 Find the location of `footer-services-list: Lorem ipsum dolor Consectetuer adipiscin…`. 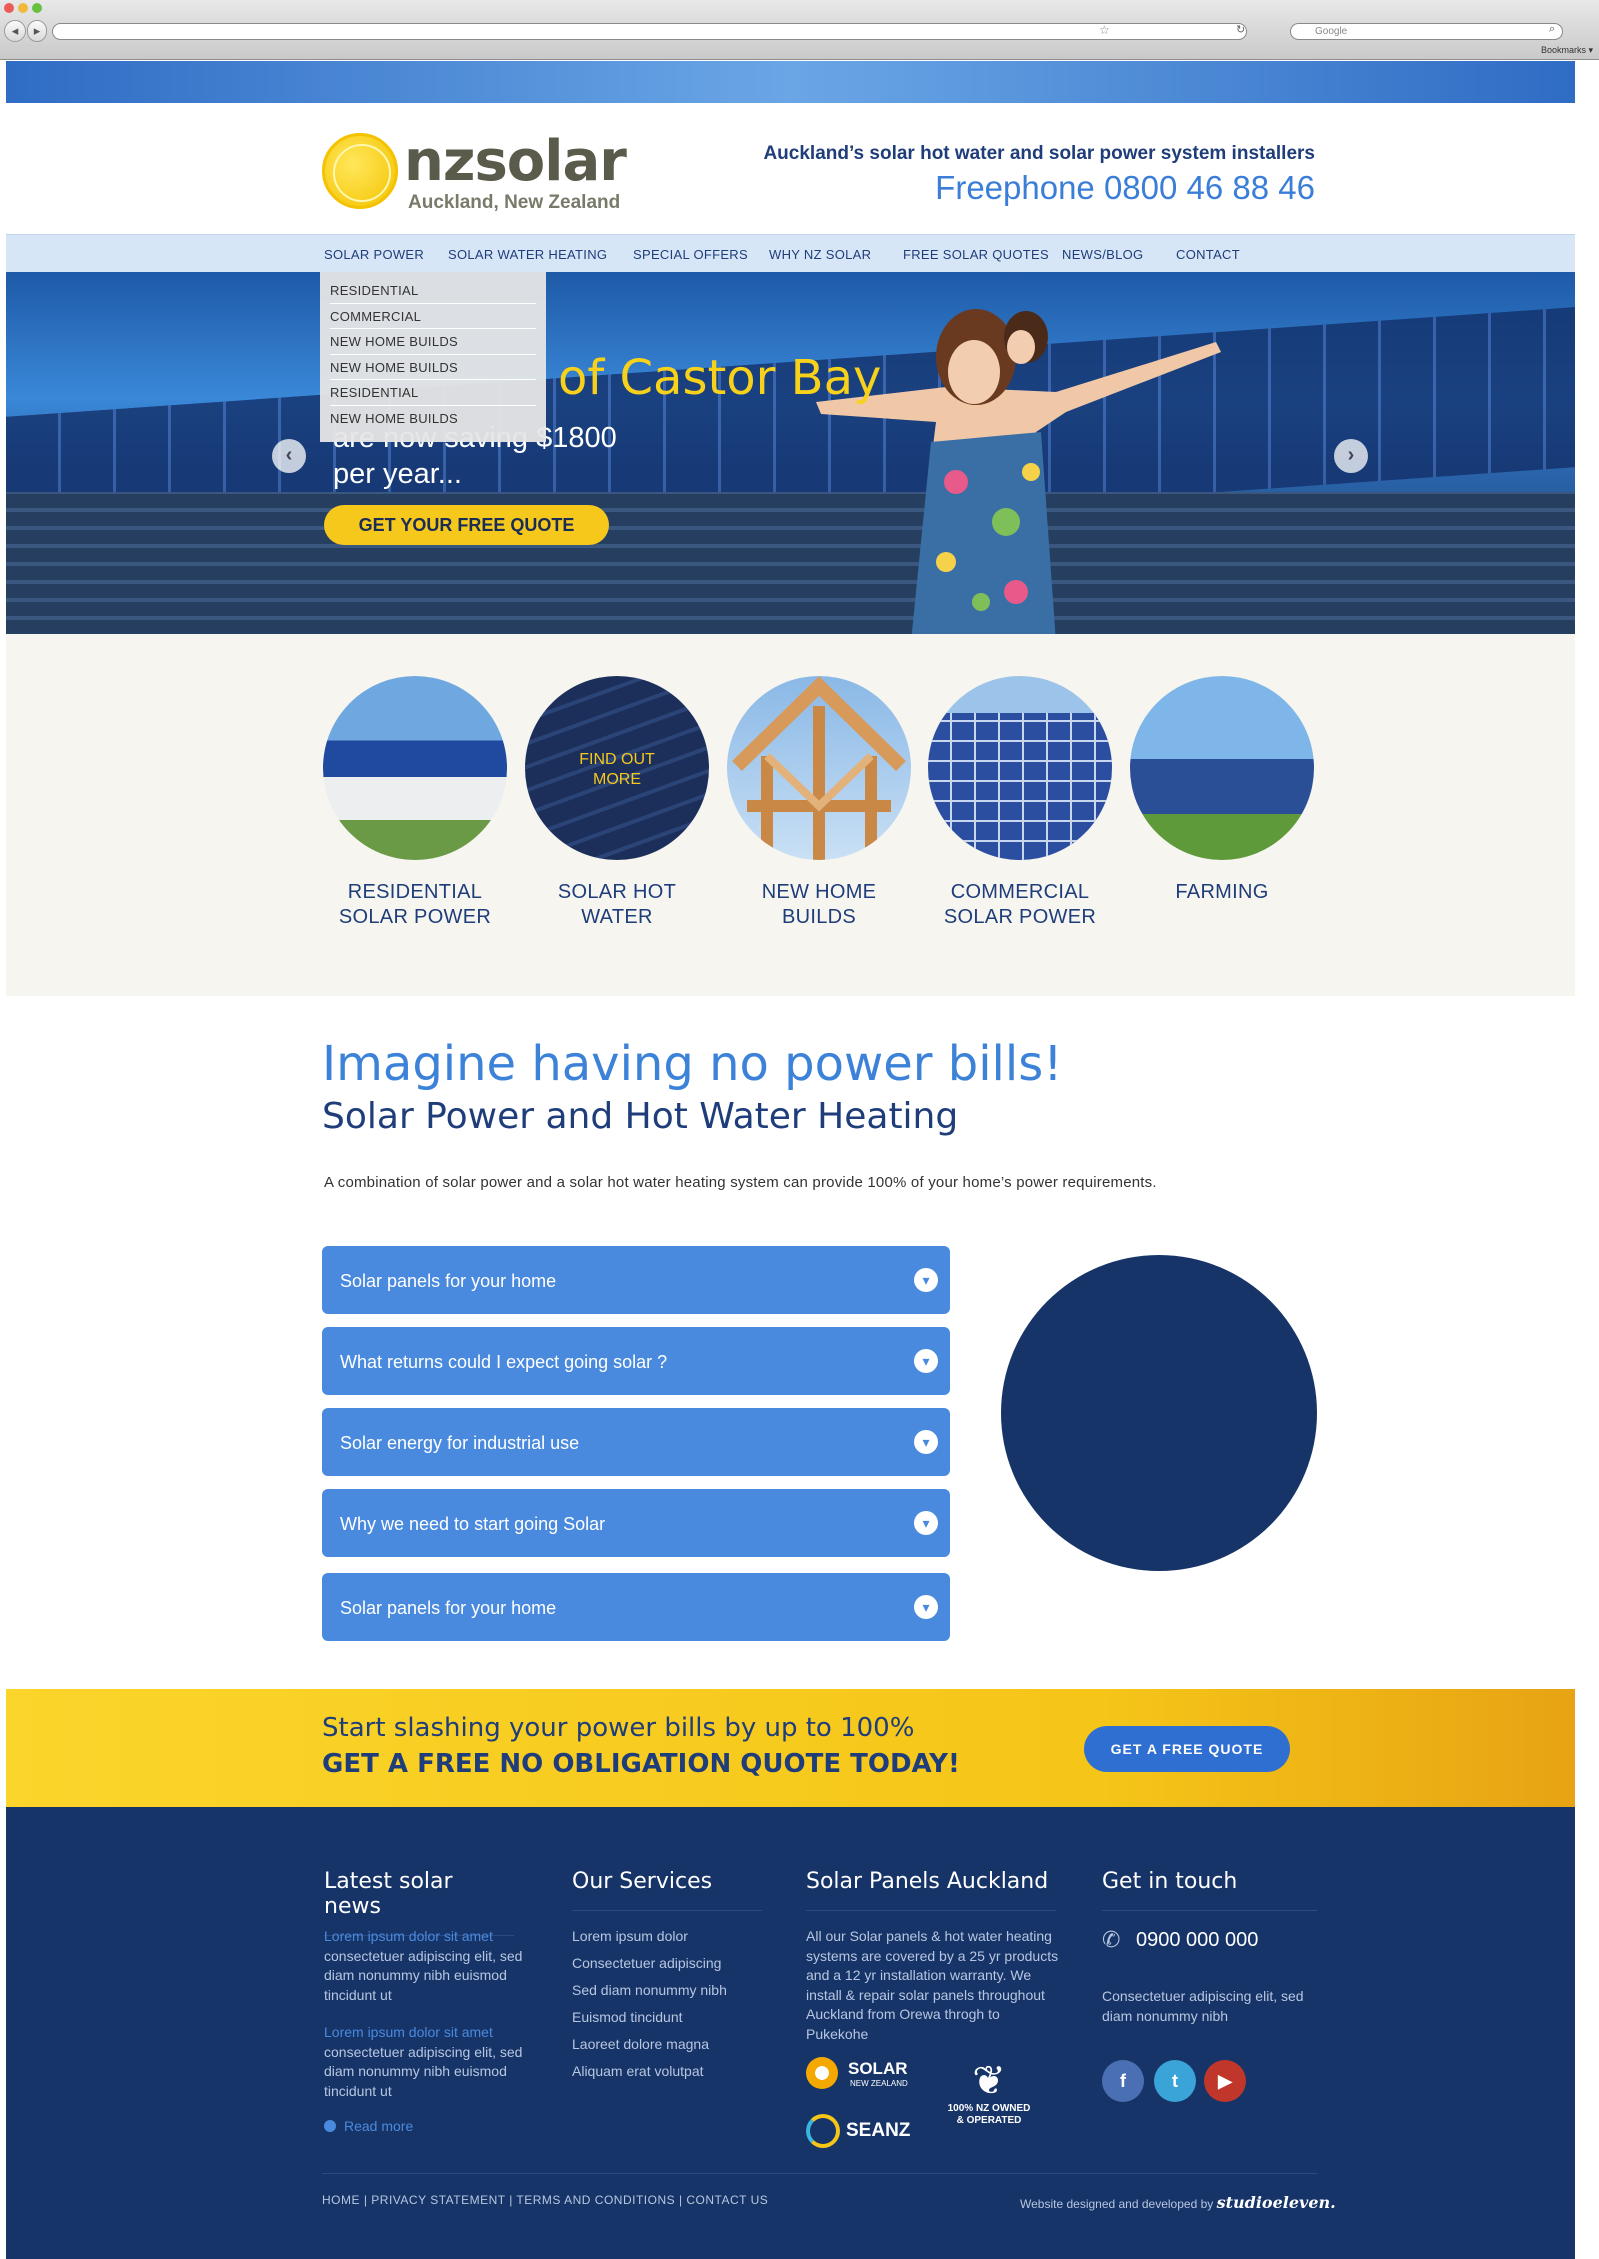

footer-services-list: Lorem ipsum dolor Consectetuer adipiscin… is located at coordinates (672, 2008).